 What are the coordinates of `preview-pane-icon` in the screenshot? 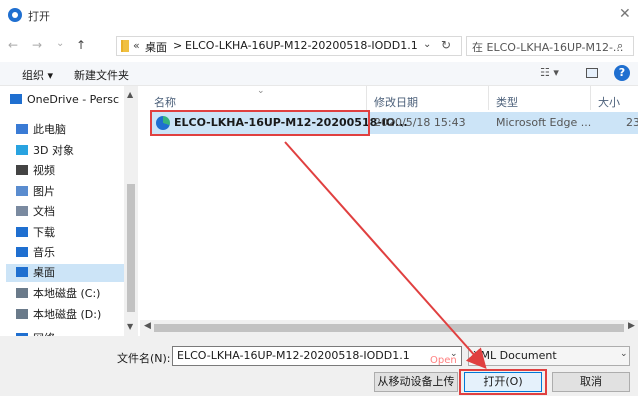 It's located at (592, 73).